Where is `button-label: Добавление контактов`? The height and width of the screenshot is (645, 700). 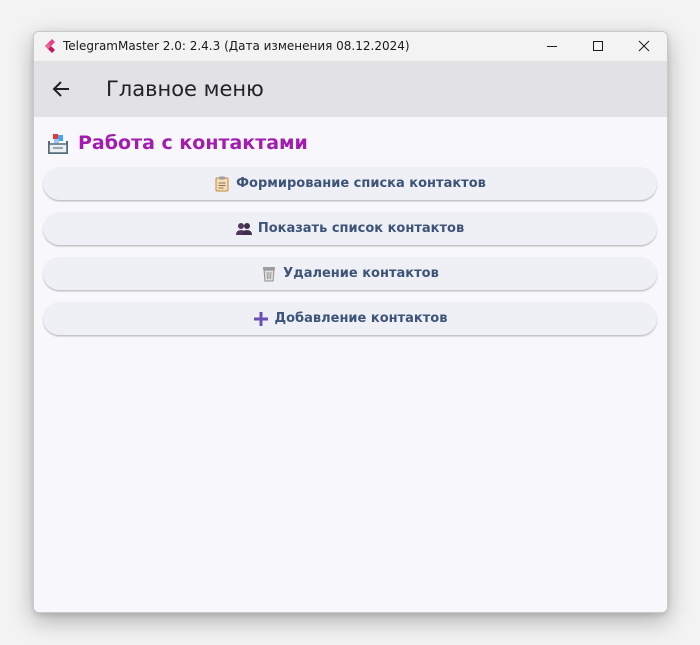 button-label: Добавление контактов is located at coordinates (361, 318).